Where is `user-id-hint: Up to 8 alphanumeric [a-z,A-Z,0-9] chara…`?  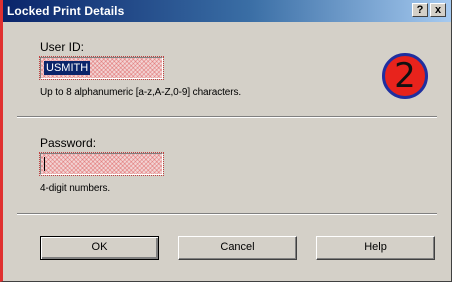 user-id-hint: Up to 8 alphanumeric [a-z,A-Z,0-9] chara… is located at coordinates (141, 92).